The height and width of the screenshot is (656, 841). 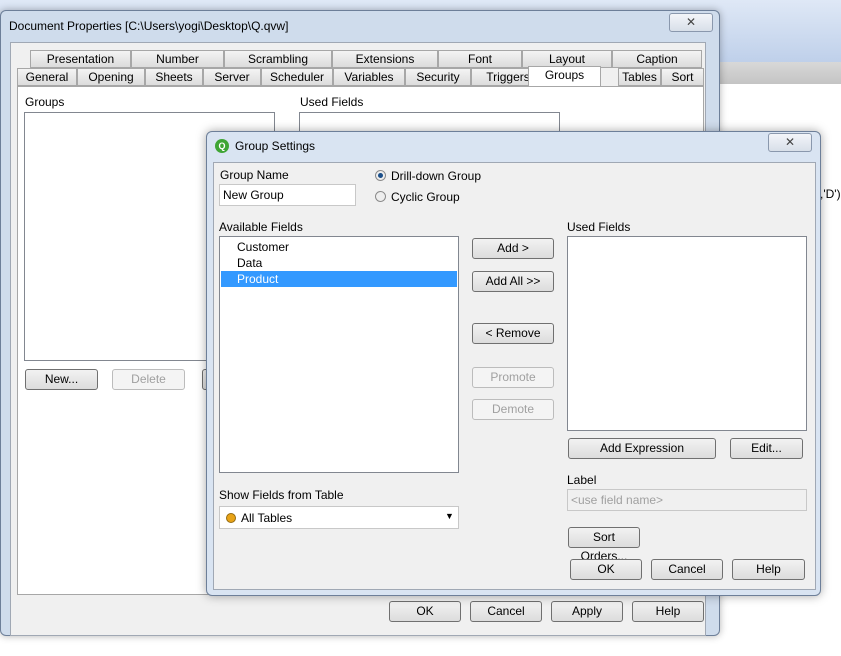 What do you see at coordinates (687, 569) in the screenshot?
I see `gs-cancel-button: Cancel` at bounding box center [687, 569].